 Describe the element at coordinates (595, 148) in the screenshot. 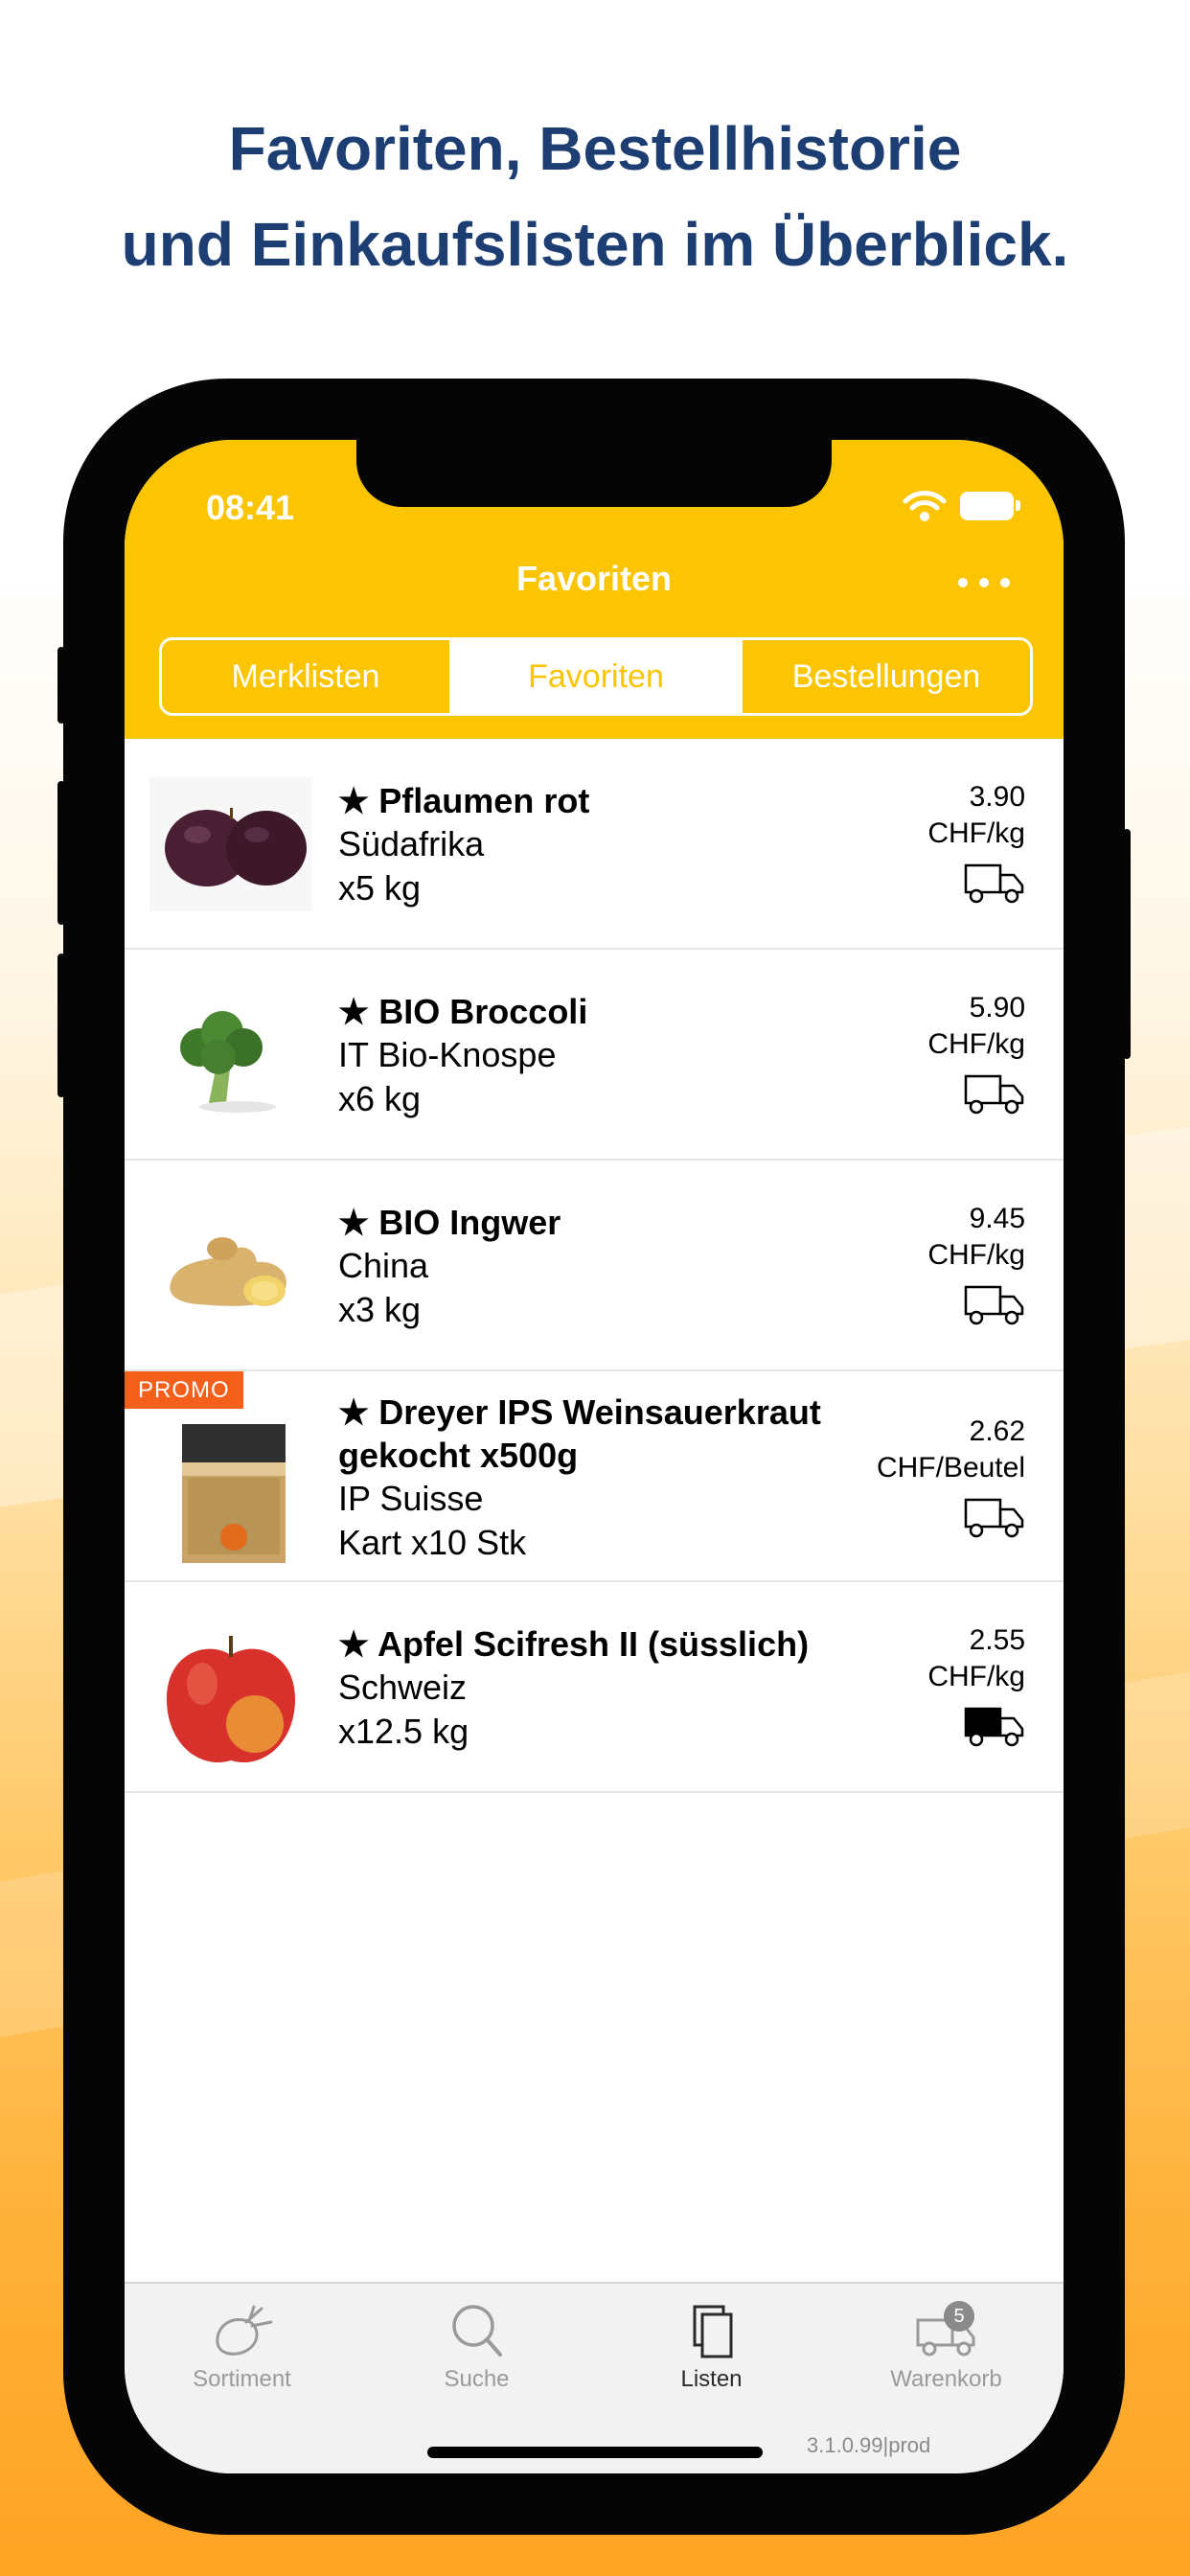

I see `headline-line-1: Favoriten, Bestellhistorie` at that location.